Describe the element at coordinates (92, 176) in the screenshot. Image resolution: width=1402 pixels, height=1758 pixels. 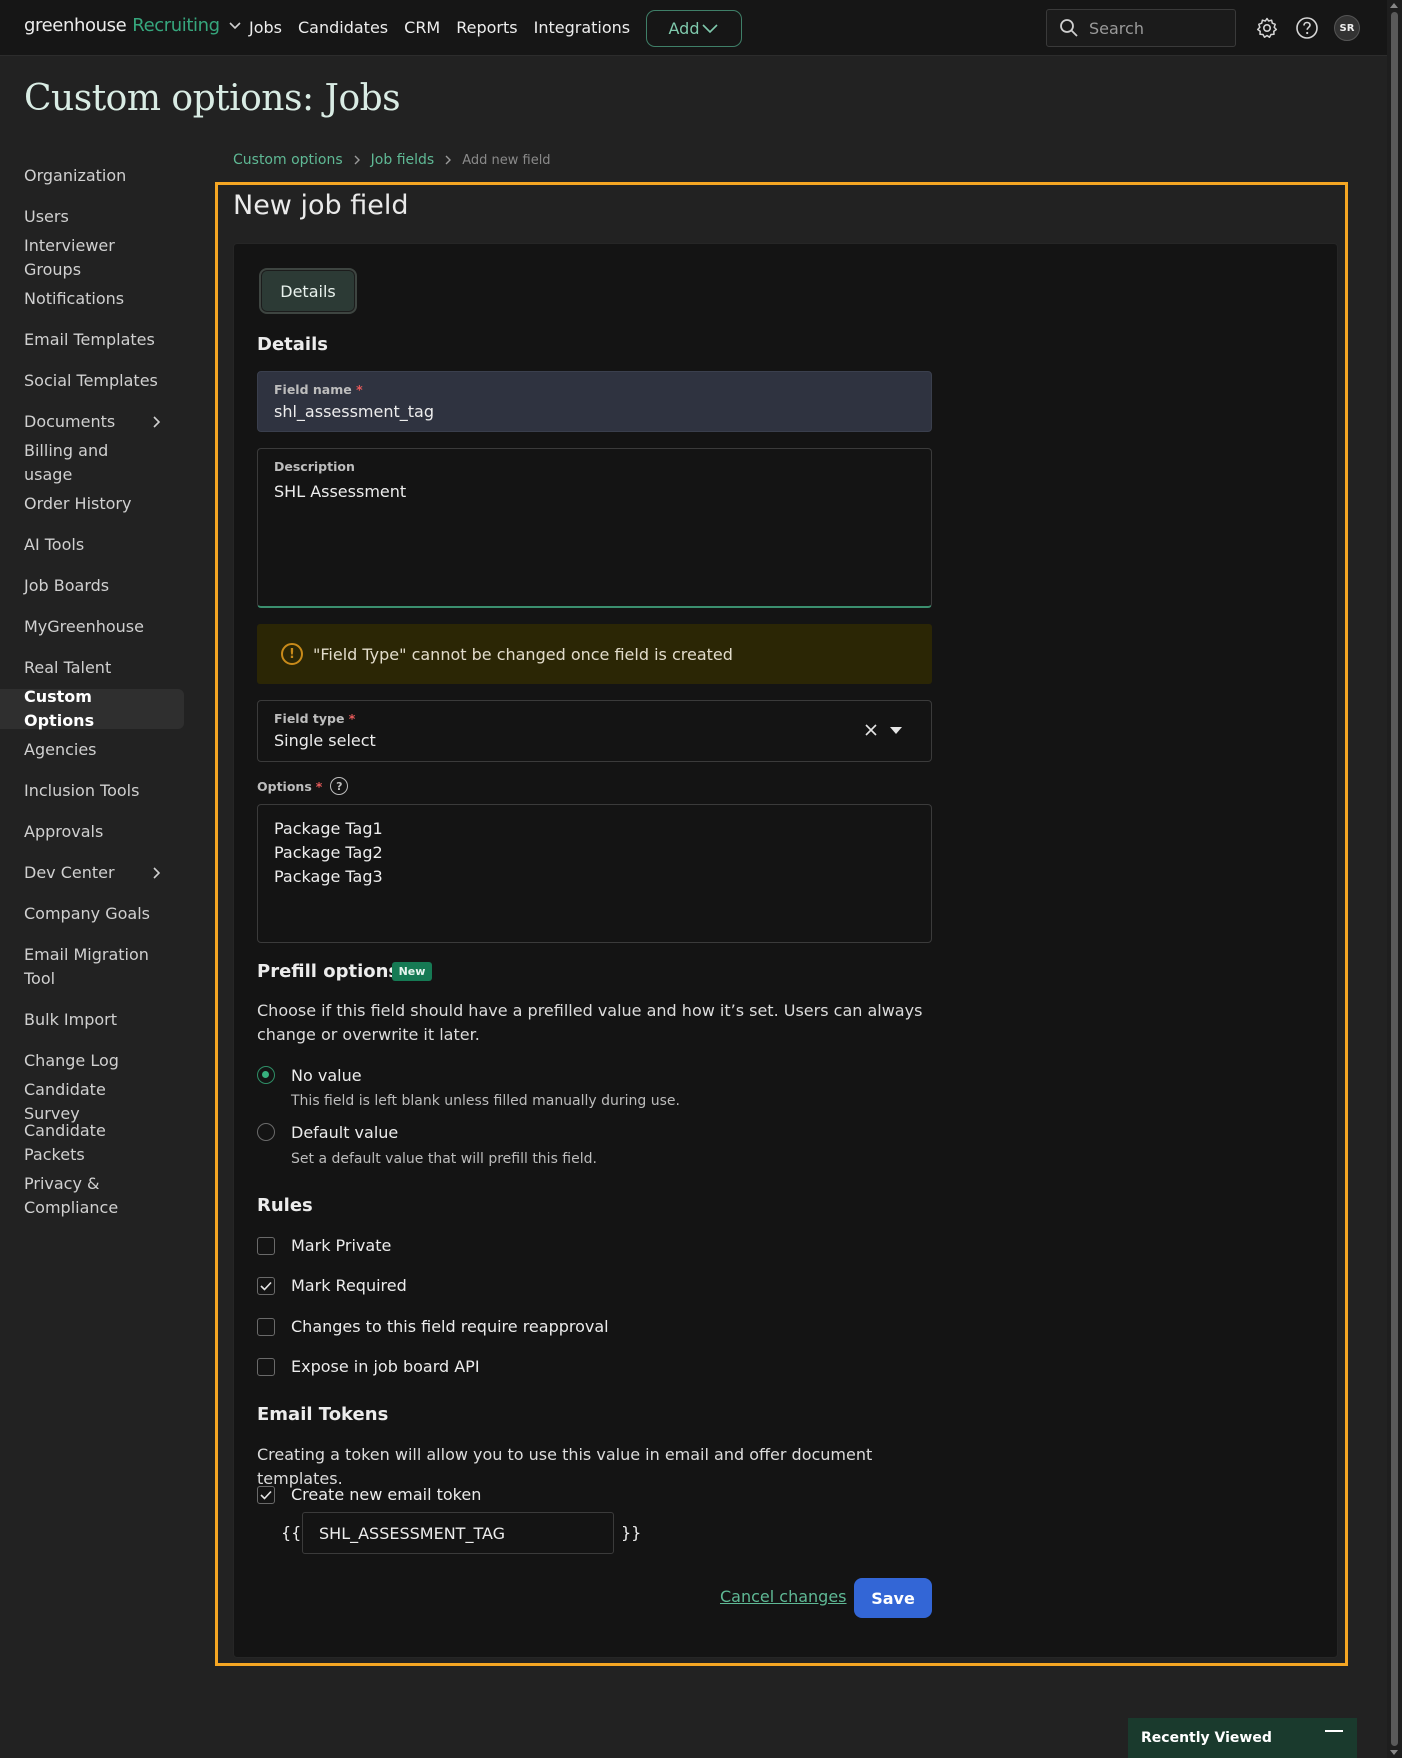
I see `sidebar-item-organization: Organization` at that location.